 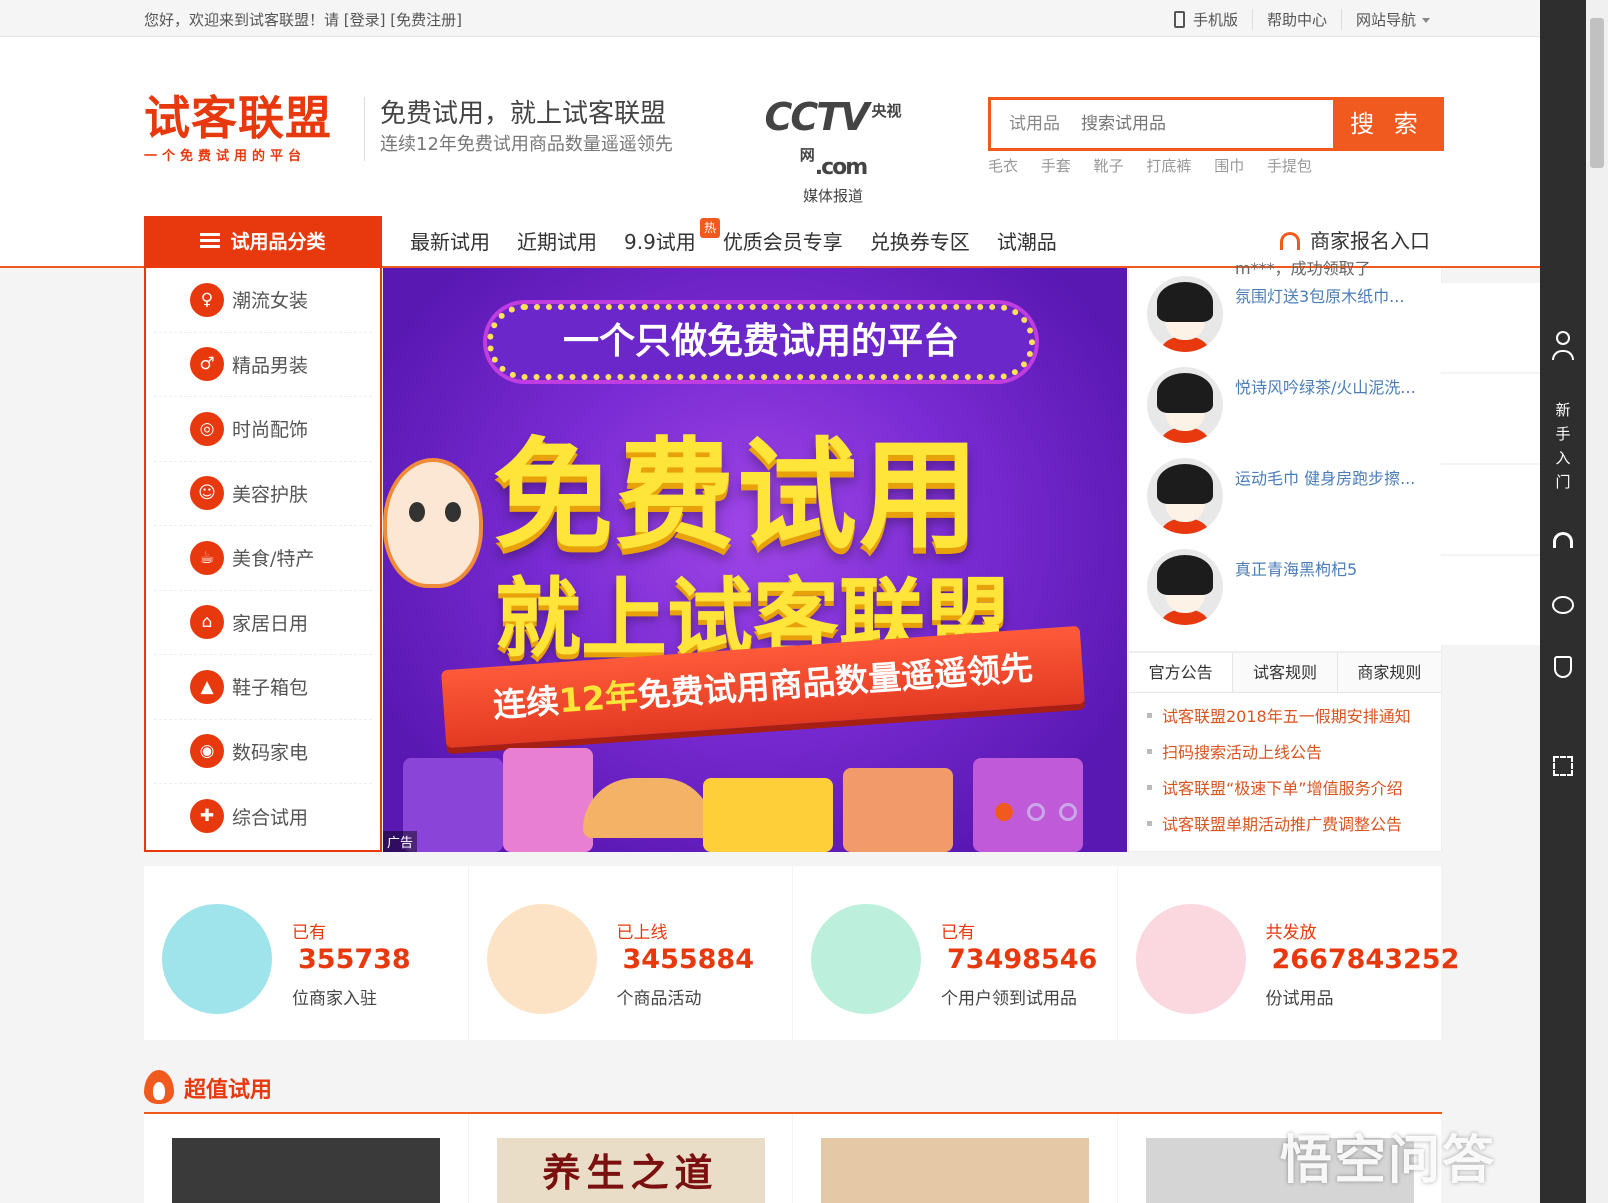 I want to click on hot-word: 手提包, so click(x=1289, y=166).